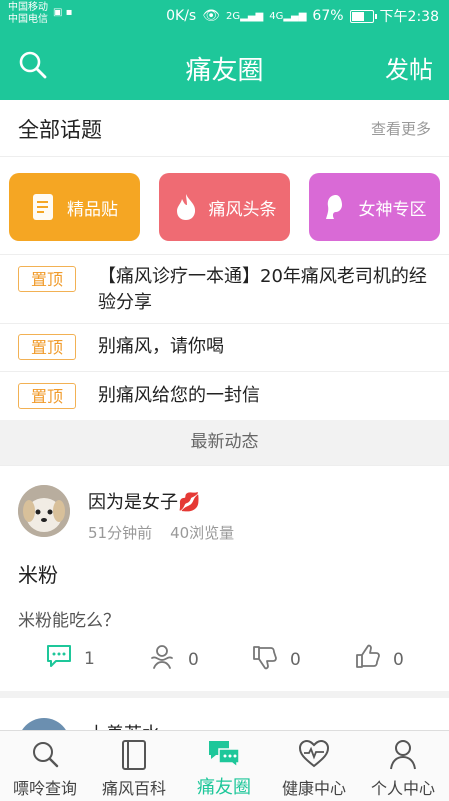 Image resolution: width=449 pixels, height=801 pixels. I want to click on post-views: 40浏览量, so click(202, 533).